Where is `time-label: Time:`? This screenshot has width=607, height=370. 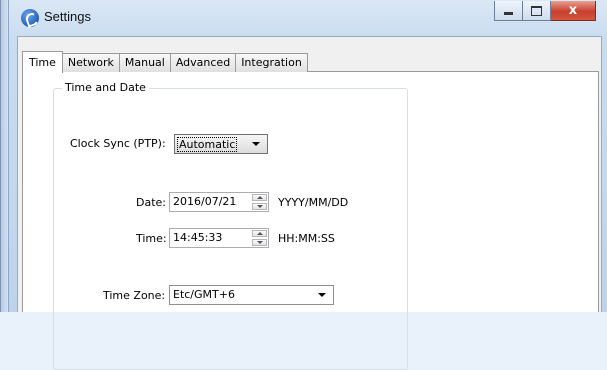 time-label: Time: is located at coordinates (151, 238).